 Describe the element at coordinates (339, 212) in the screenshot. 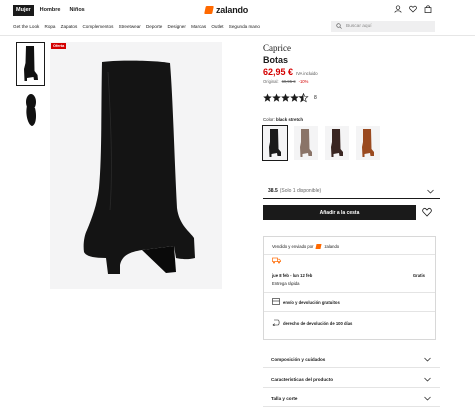

I see `add-to-cart-button: Añadir a la cesta` at that location.